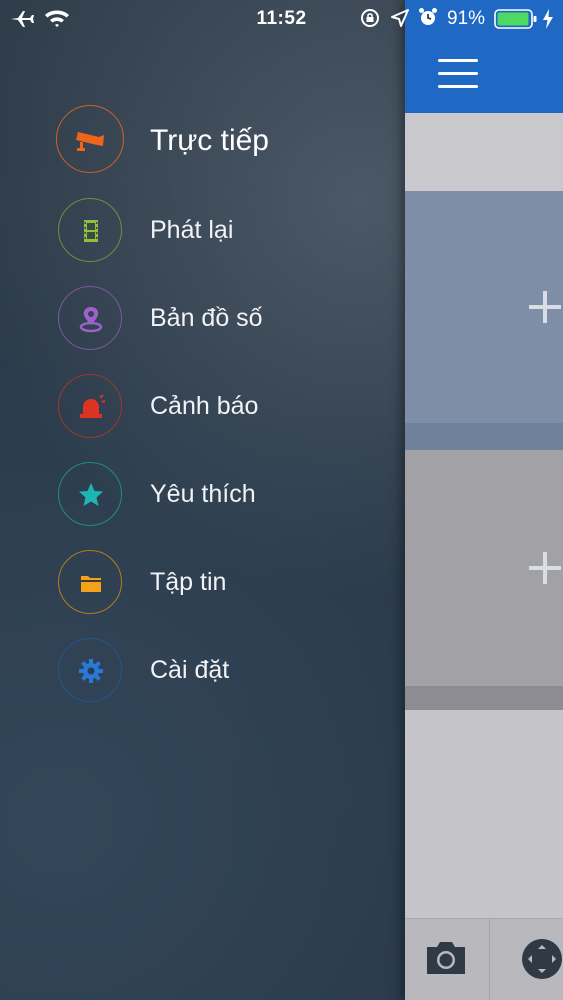 Image resolution: width=563 pixels, height=1000 pixels. What do you see at coordinates (90, 230) in the screenshot?
I see `film-icon` at bounding box center [90, 230].